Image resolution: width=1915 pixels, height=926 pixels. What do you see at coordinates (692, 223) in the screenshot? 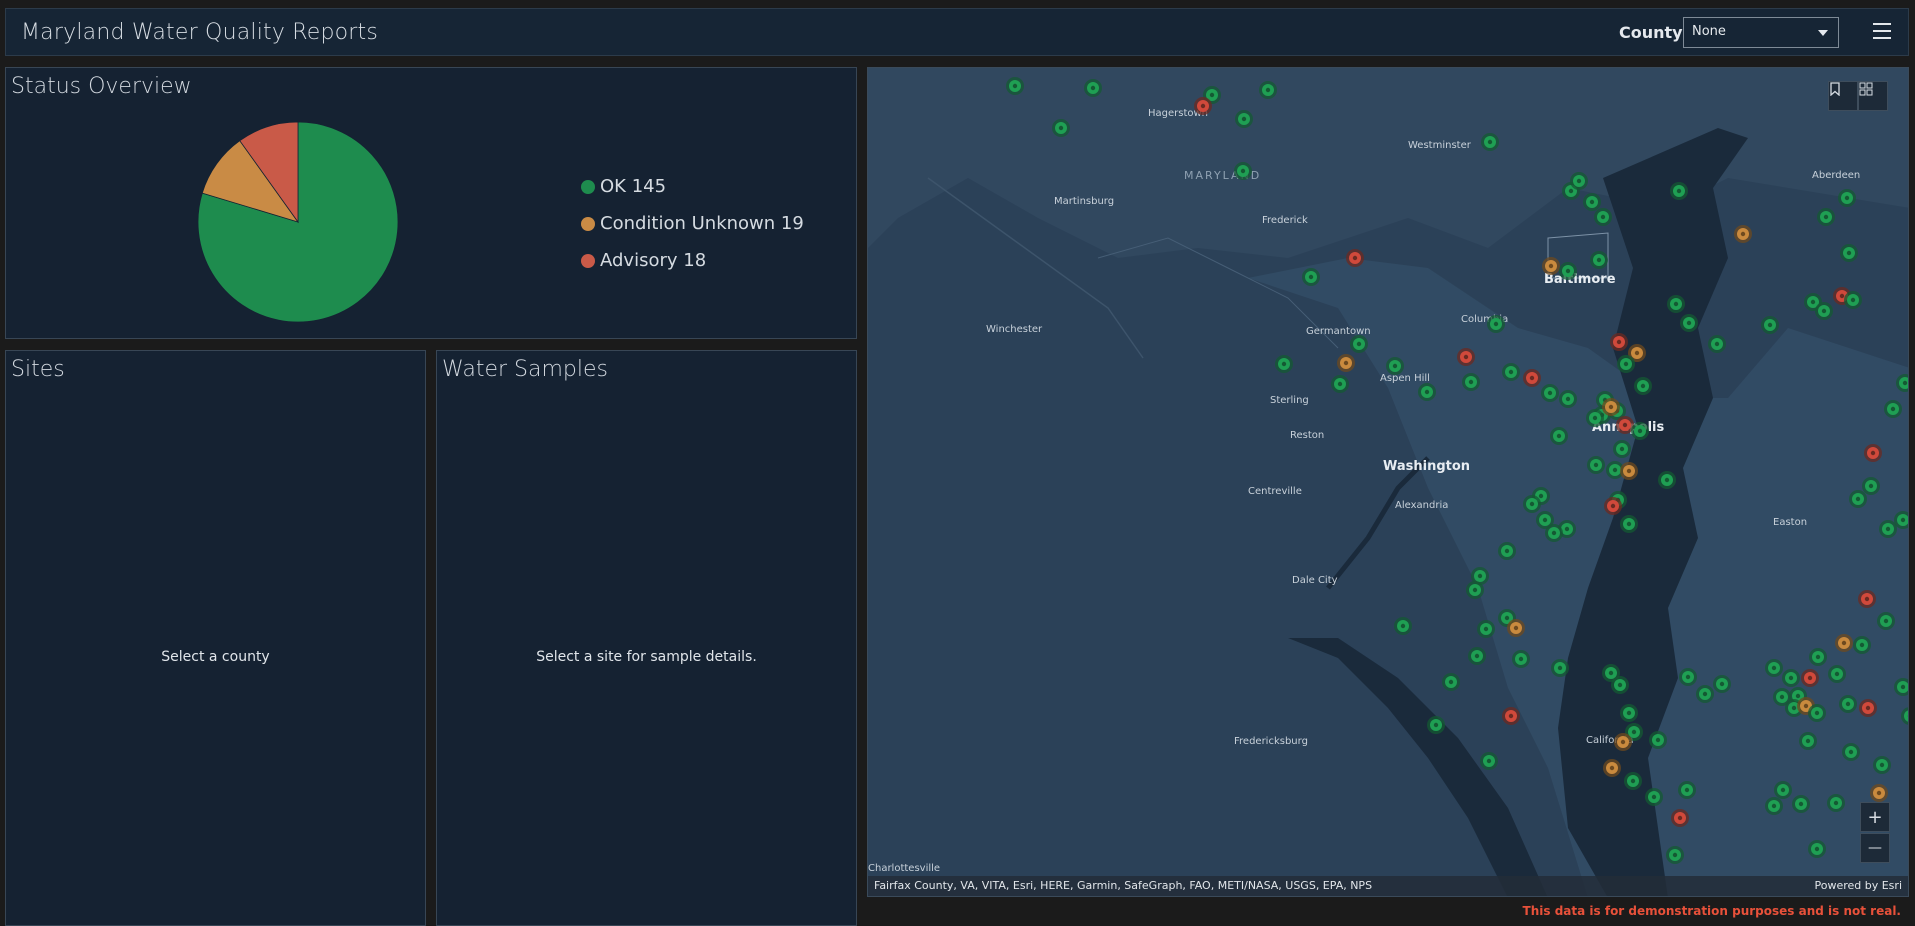
I see `legend-item-condition-unknown: Condition Unknown 19` at bounding box center [692, 223].